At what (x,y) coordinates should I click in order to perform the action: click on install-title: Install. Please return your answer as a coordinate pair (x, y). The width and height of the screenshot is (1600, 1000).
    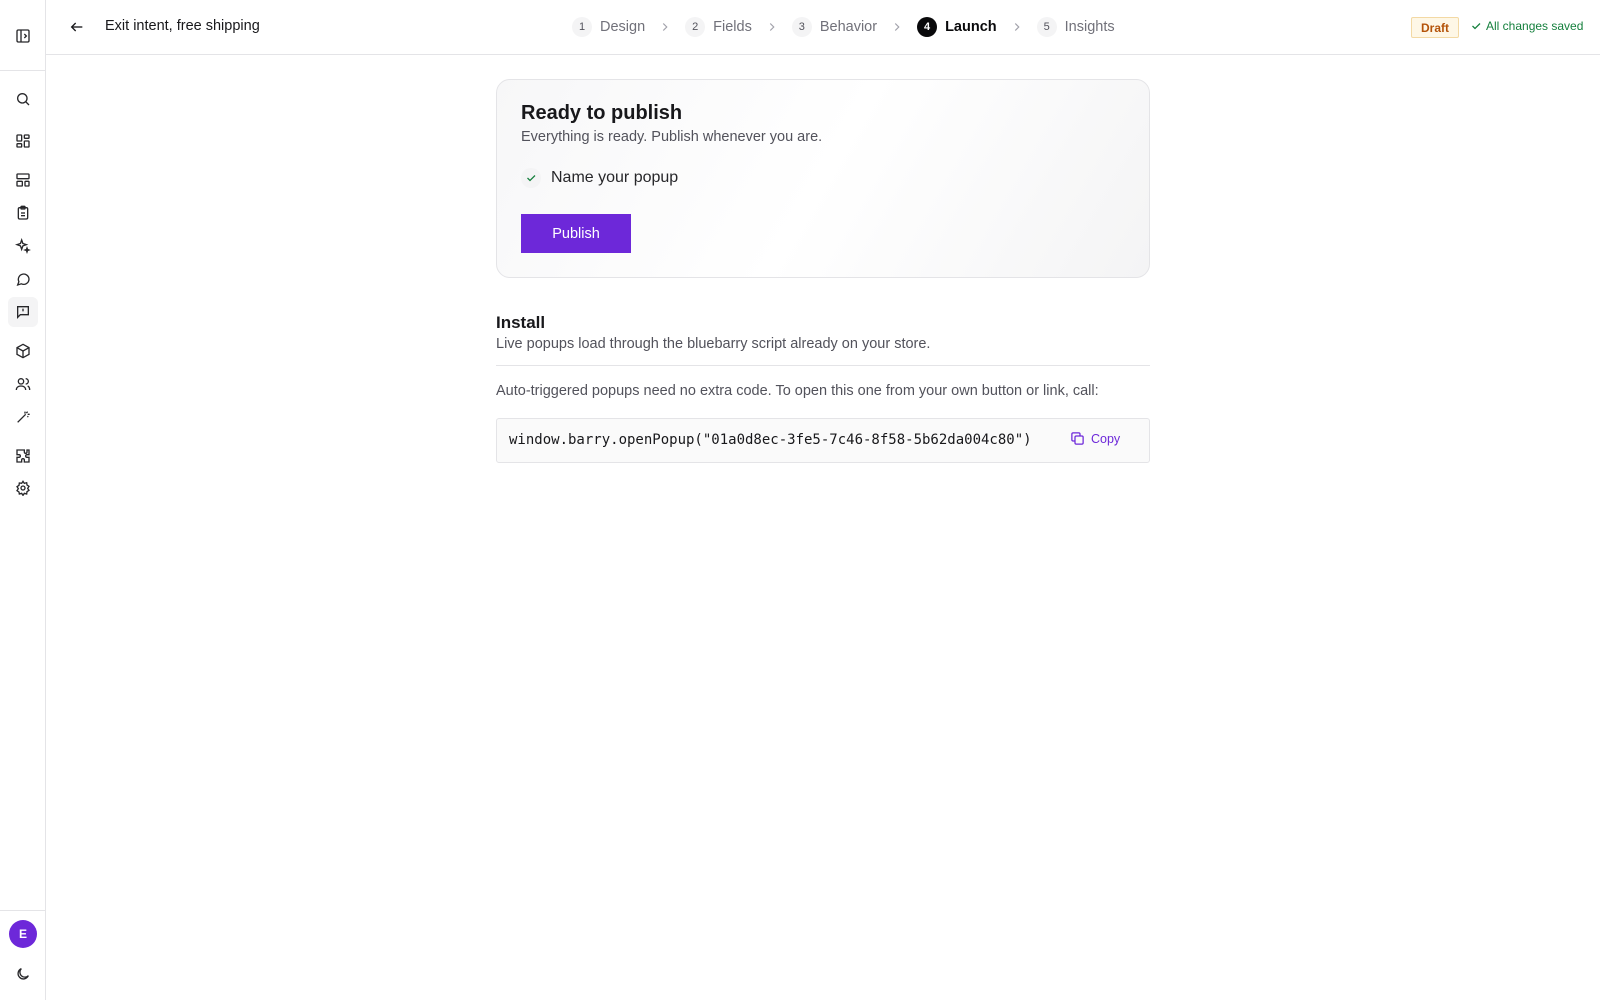
    Looking at the image, I should click on (521, 322).